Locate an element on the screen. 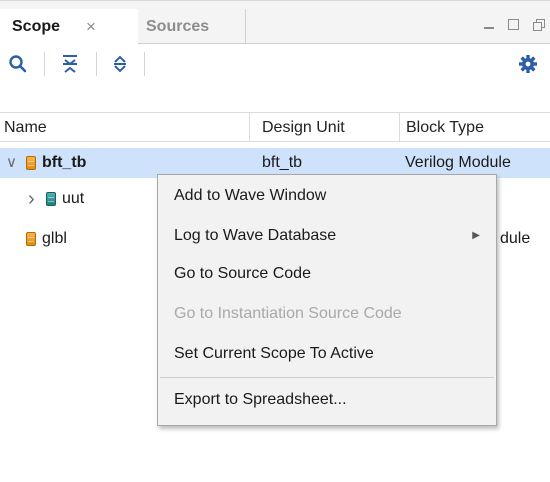 This screenshot has height=482, width=550. maximize-icon is located at coordinates (513, 24).